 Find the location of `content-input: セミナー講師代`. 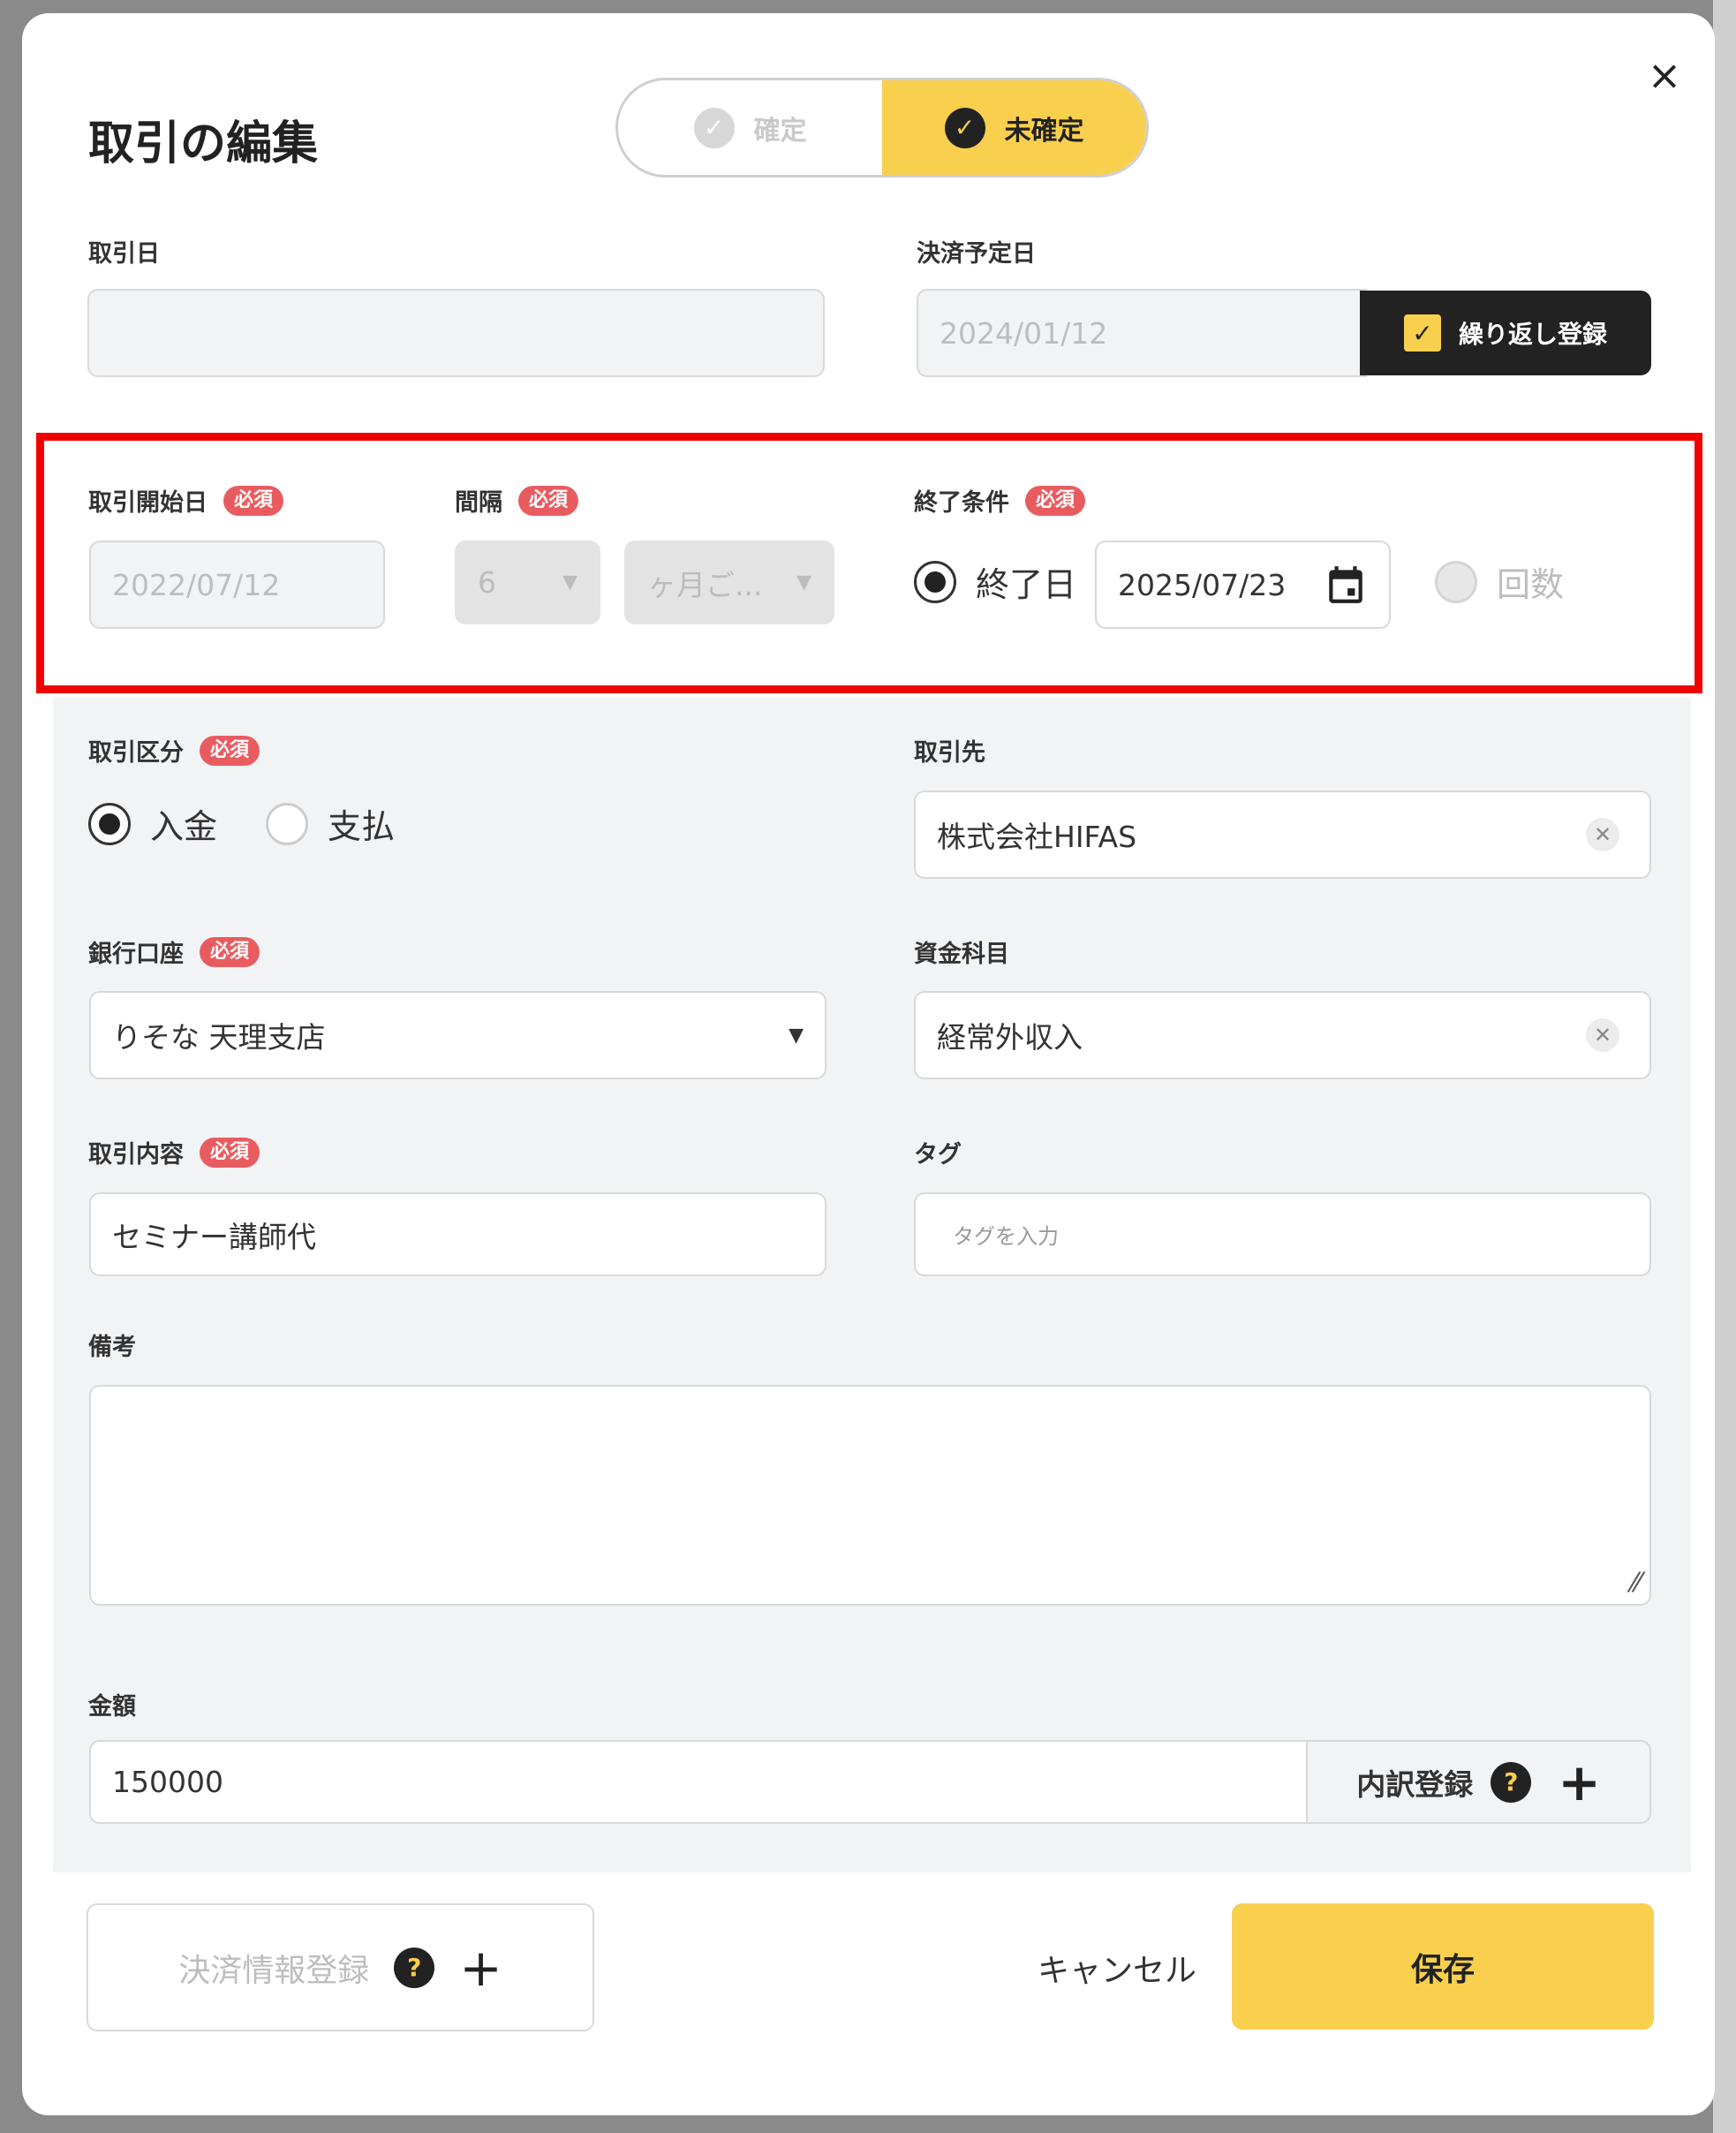

content-input: セミナー講師代 is located at coordinates (458, 1234).